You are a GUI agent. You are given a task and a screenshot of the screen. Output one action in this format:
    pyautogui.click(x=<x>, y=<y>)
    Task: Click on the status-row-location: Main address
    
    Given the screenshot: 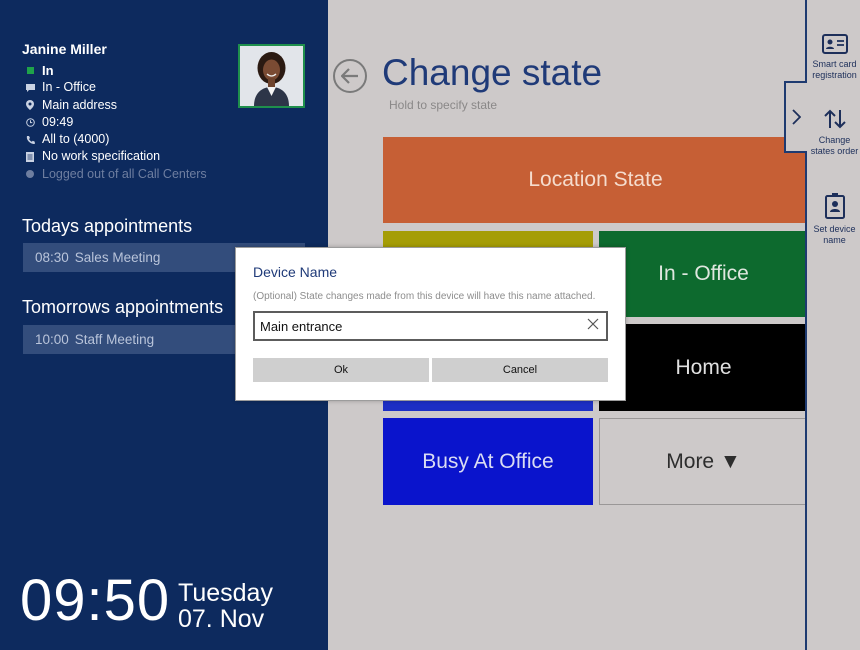 What is the action you would take?
    pyautogui.click(x=116, y=105)
    